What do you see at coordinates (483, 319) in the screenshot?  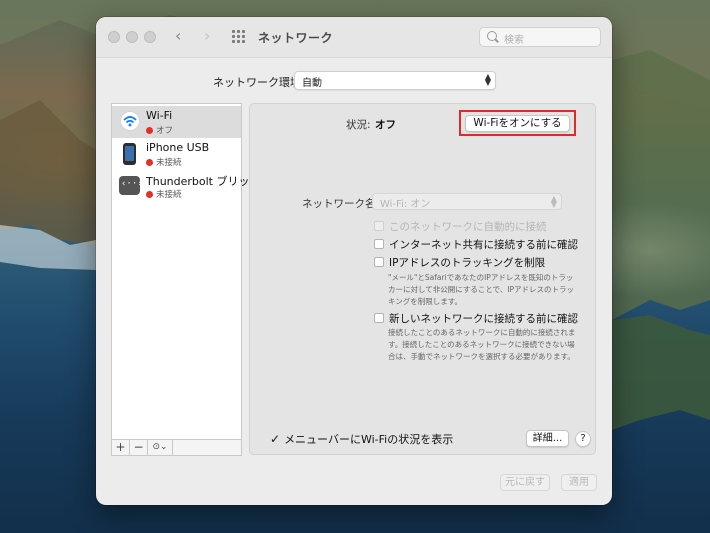 I see `ask-new-networks-label: 新しいネットワークに接続する前に確認` at bounding box center [483, 319].